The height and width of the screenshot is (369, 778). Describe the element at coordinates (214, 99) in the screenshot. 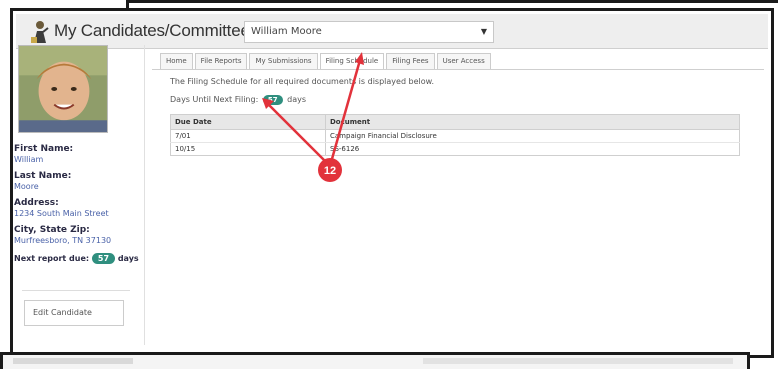

I see `next-filing-prefix: Days Until Next Filing:` at that location.